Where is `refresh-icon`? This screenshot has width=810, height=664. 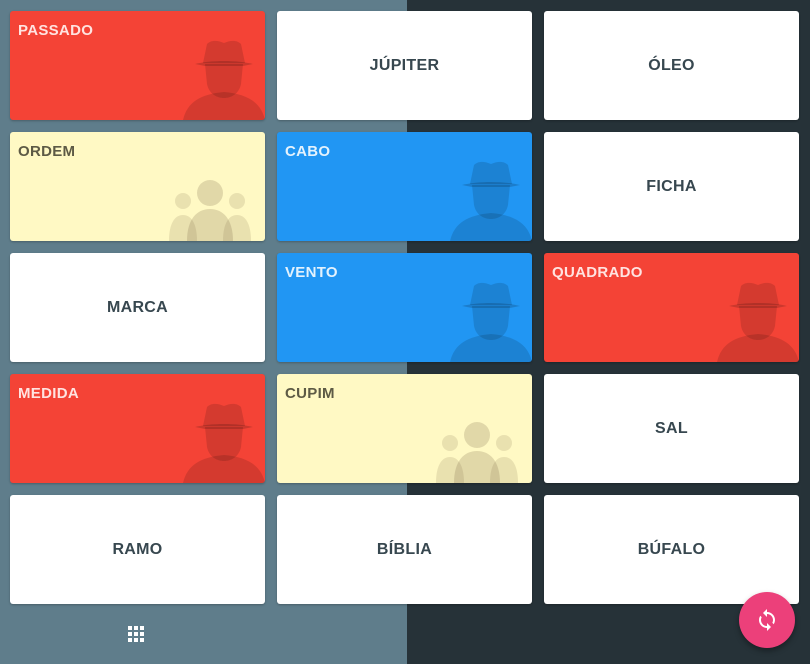
refresh-icon is located at coordinates (767, 620).